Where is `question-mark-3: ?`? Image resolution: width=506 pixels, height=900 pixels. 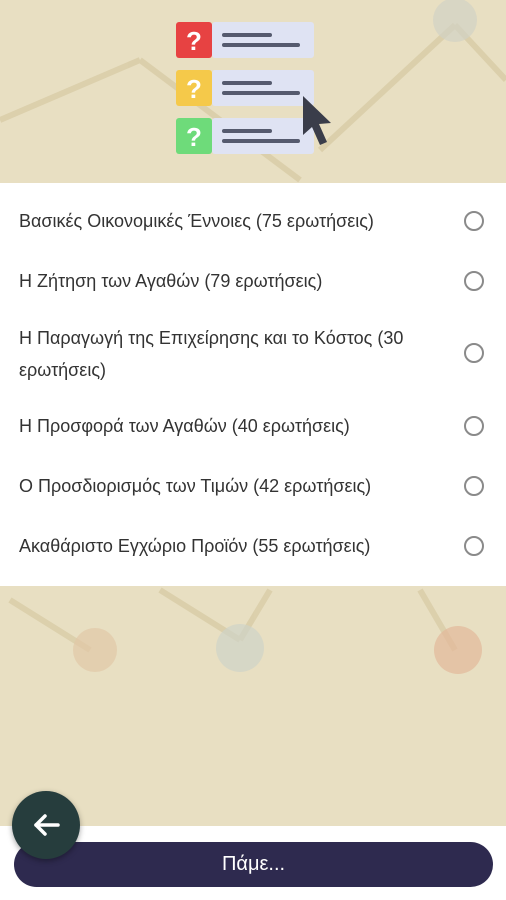 question-mark-3: ? is located at coordinates (194, 137).